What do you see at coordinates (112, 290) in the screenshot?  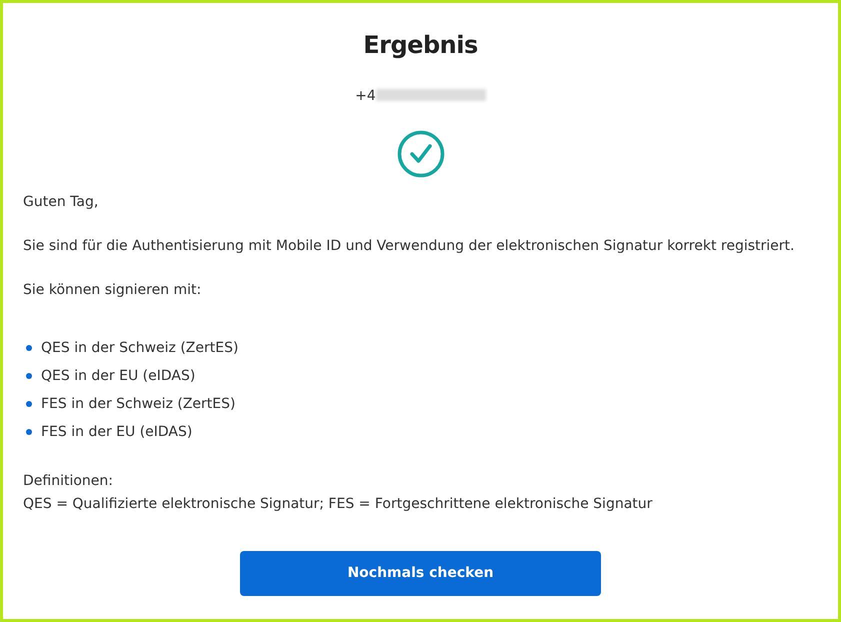 I see `list-intro-text: Sie können signieren mit:` at bounding box center [112, 290].